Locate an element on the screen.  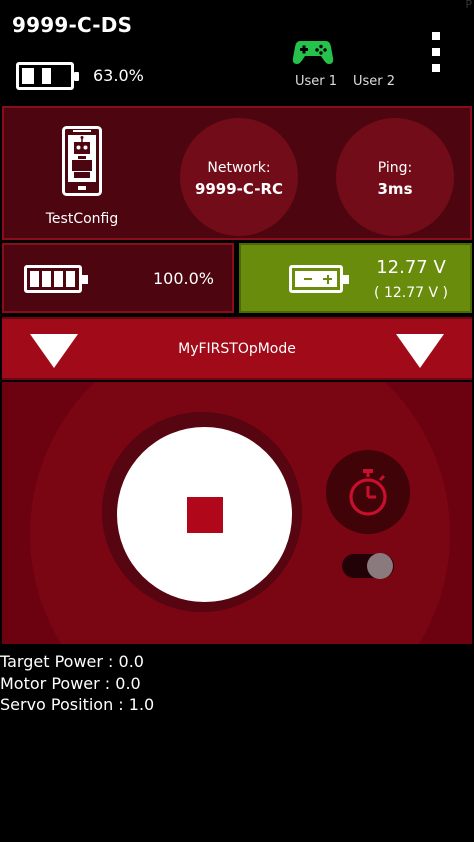
autonomous-dropdown-icon is located at coordinates (420, 351).